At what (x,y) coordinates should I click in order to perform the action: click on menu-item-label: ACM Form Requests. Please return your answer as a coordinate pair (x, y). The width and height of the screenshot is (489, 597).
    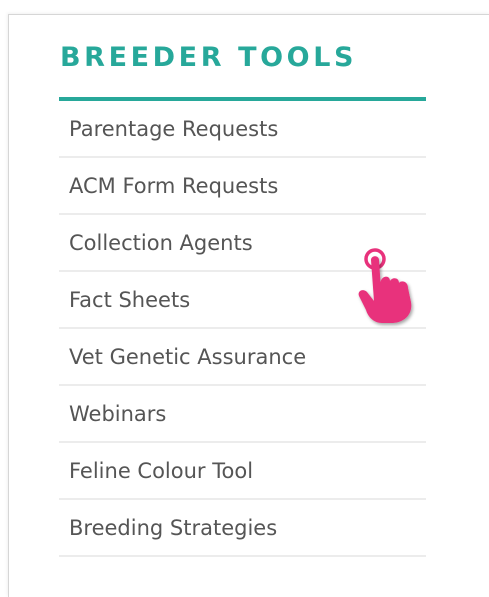
    Looking at the image, I should click on (173, 186).